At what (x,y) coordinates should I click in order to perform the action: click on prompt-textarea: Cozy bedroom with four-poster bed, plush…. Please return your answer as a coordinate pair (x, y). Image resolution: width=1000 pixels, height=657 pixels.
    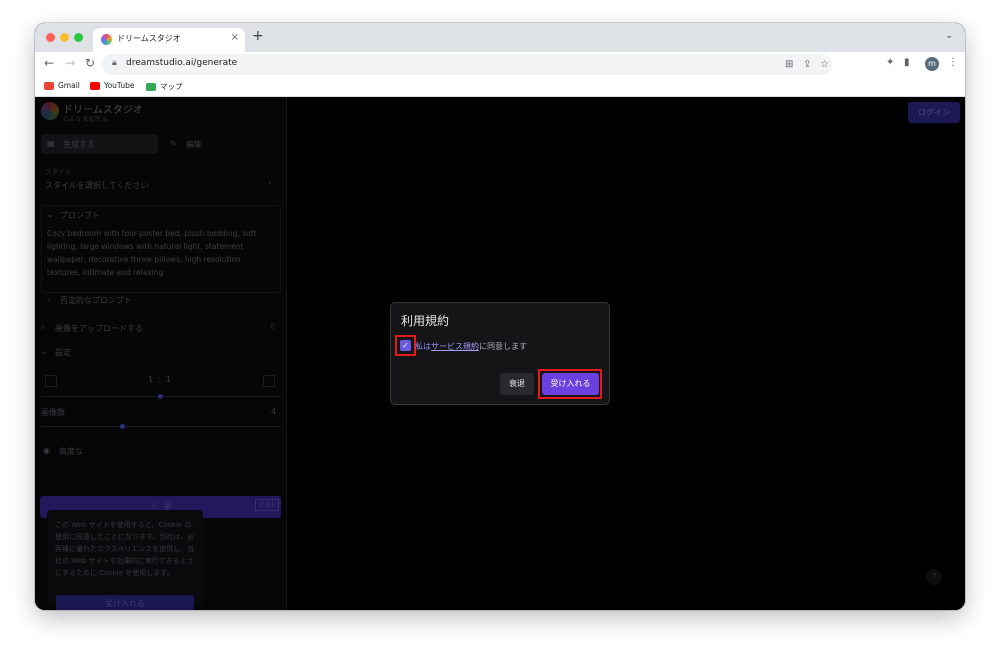
    Looking at the image, I should click on (159, 253).